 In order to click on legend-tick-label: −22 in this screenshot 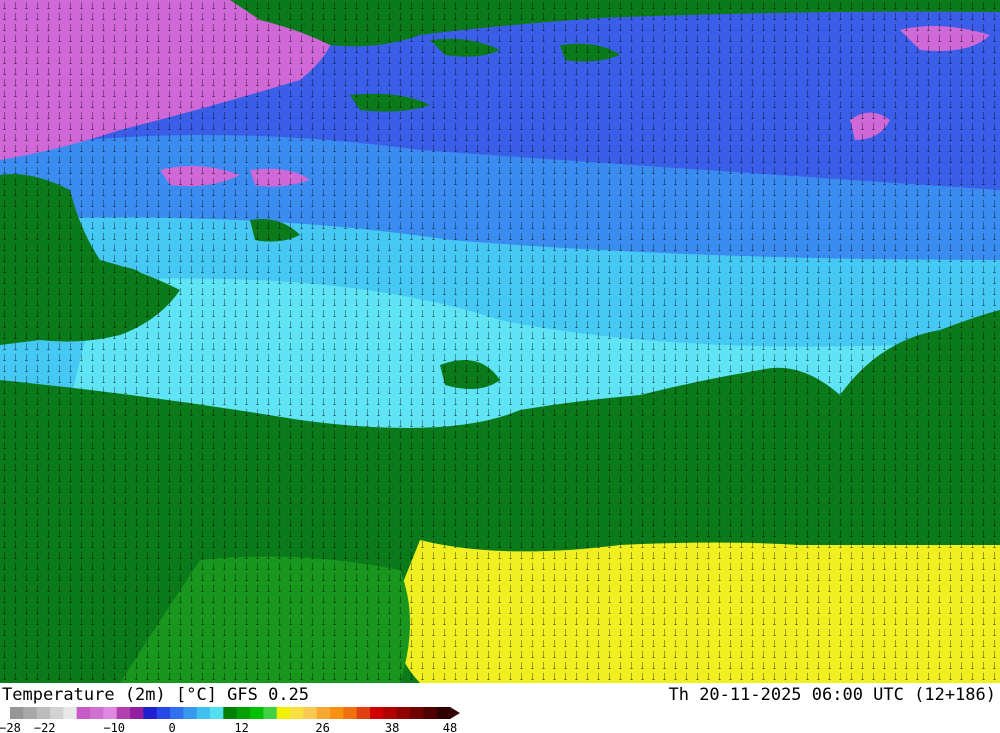, I will do `click(45, 727)`.